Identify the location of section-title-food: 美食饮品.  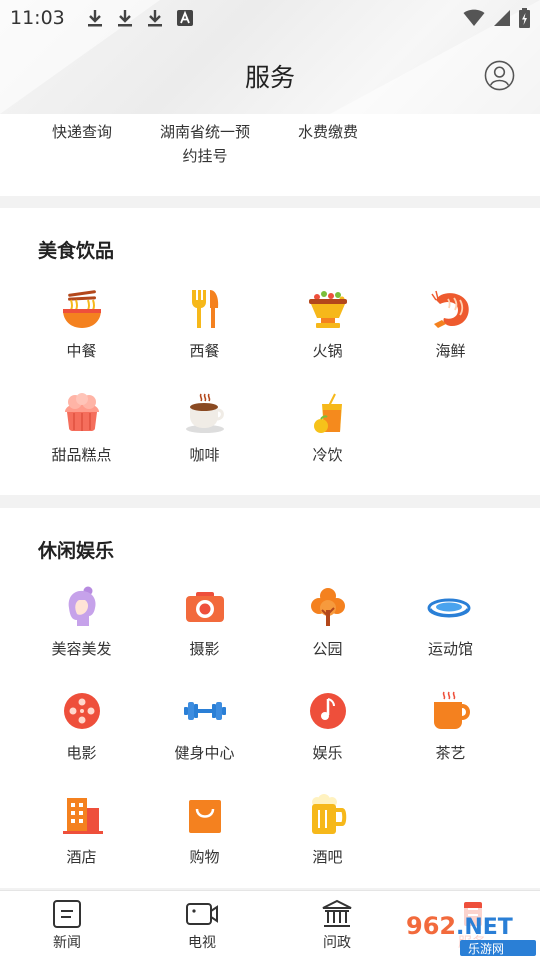
(76, 251).